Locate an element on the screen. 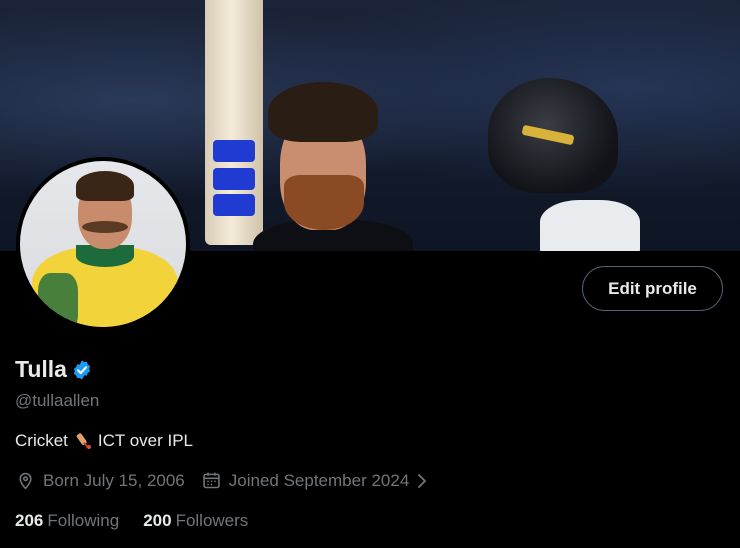  calendar-icon is located at coordinates (211, 480).